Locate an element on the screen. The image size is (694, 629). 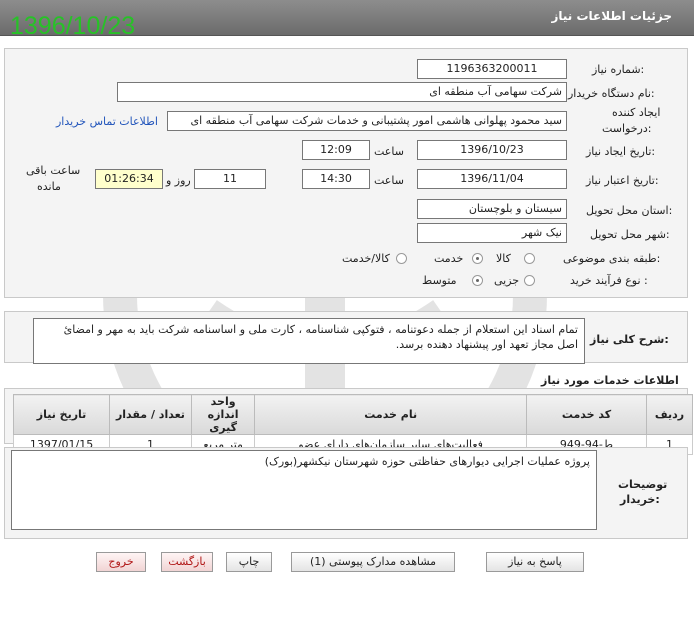
process-label: نوع فرآیند خرید : is located at coordinates (609, 280).